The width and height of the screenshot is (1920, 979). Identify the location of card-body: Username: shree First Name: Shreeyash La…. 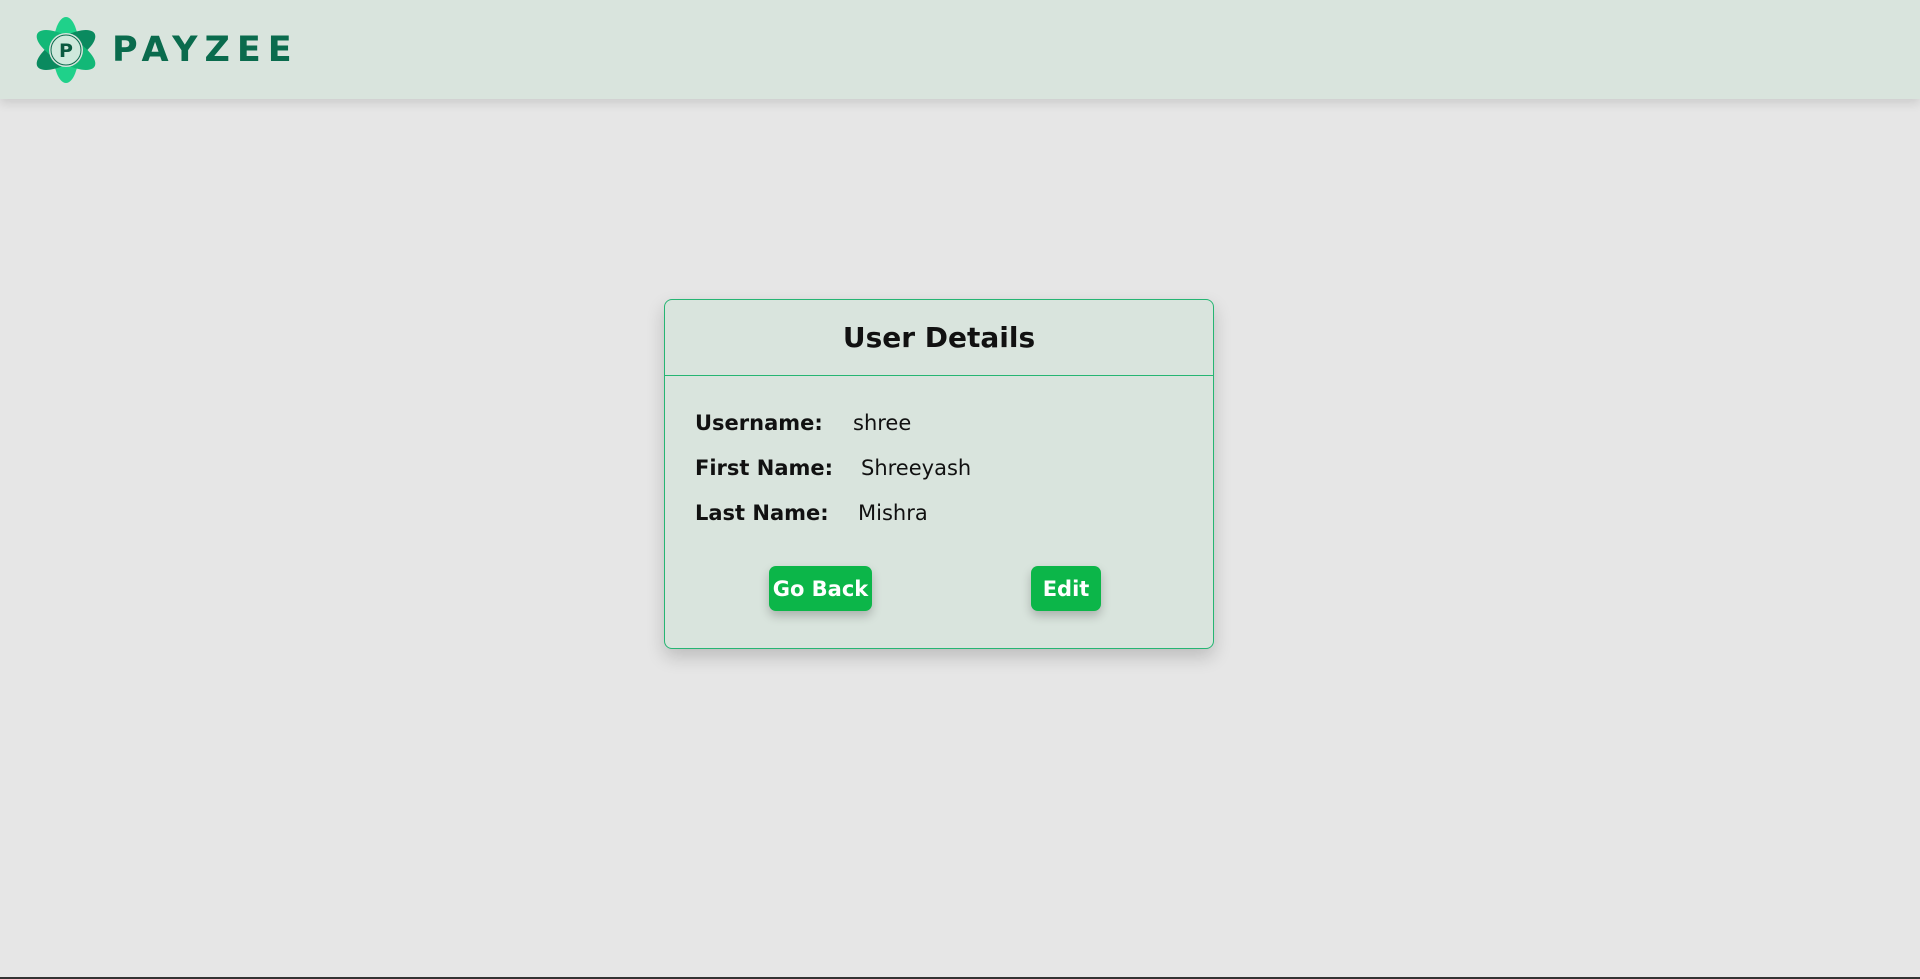
(939, 460).